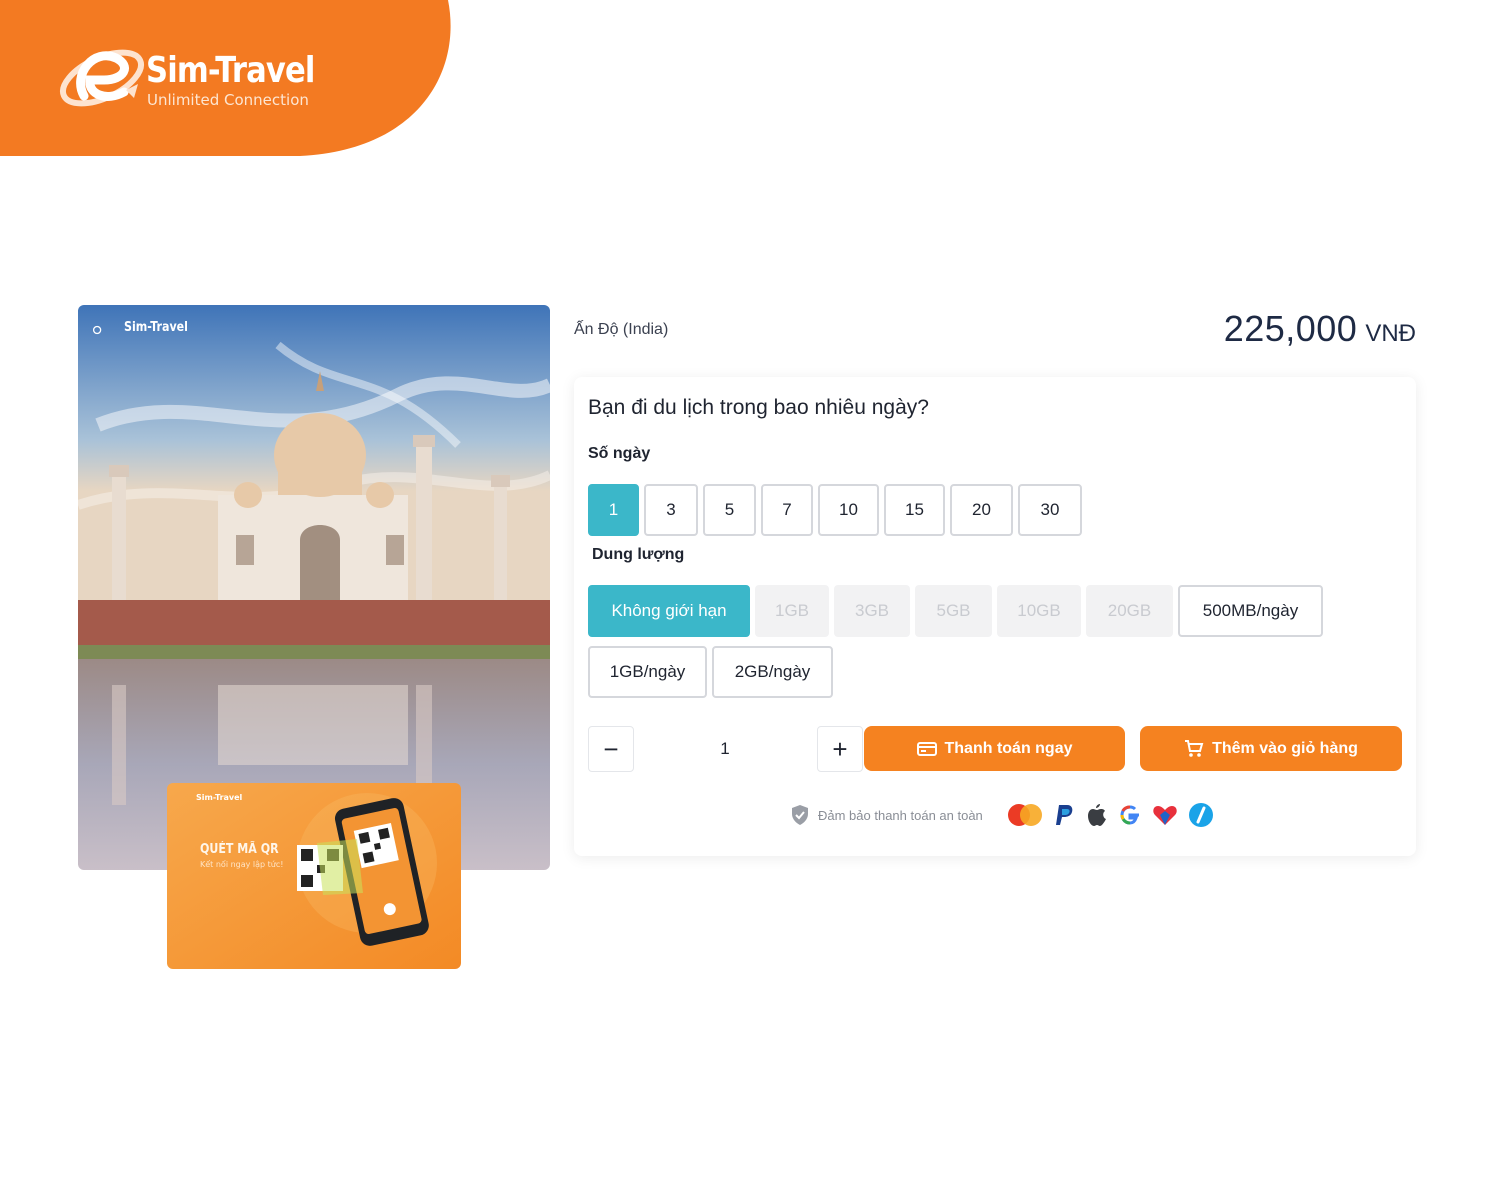  I want to click on add-to-cart-button: Thêm vào giỏ hàng, so click(1271, 748).